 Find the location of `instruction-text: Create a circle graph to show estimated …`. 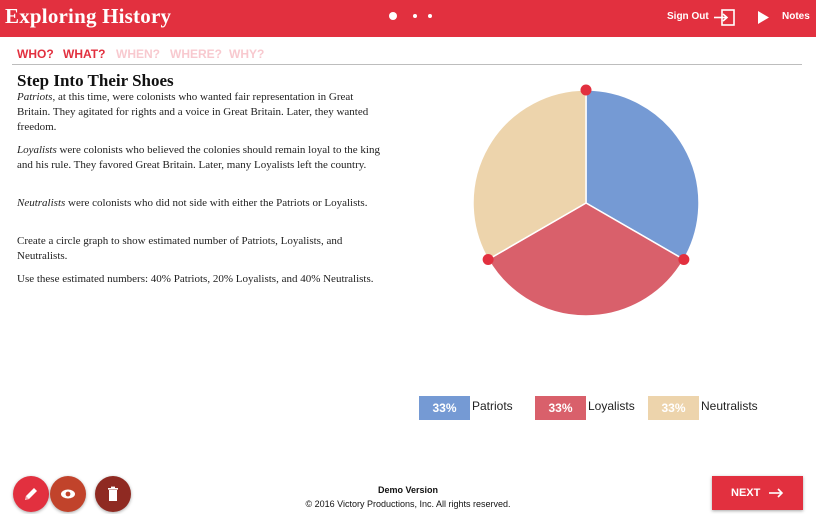

instruction-text: Create a circle graph to show estimated … is located at coordinates (180, 248).